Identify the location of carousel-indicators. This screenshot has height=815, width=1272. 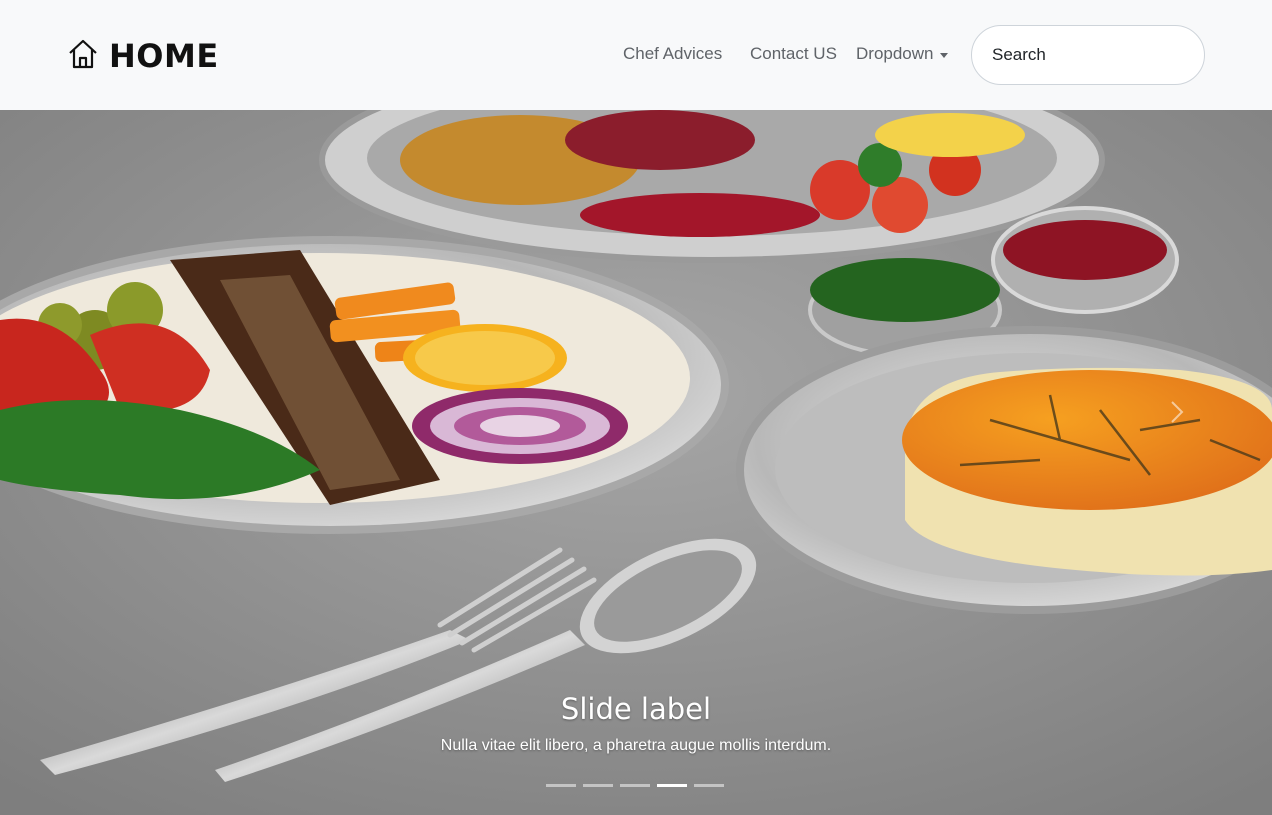
(635, 785).